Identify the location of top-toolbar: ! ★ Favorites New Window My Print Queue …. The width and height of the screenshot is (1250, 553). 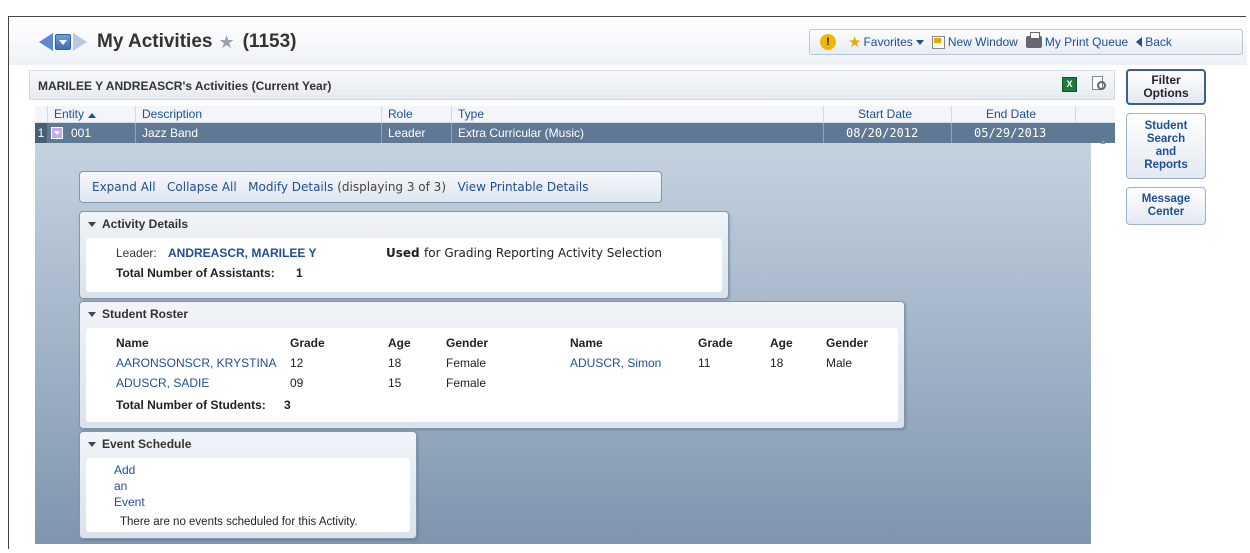
(1026, 42).